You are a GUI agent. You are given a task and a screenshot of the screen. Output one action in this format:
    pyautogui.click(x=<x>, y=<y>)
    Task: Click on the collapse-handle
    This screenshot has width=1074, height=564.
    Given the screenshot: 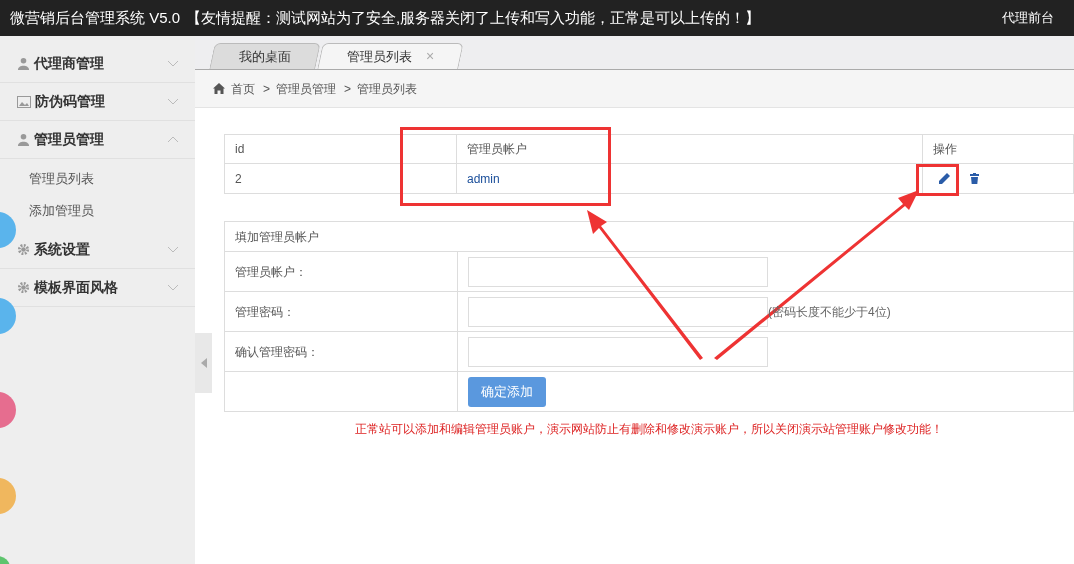 What is the action you would take?
    pyautogui.click(x=203, y=363)
    